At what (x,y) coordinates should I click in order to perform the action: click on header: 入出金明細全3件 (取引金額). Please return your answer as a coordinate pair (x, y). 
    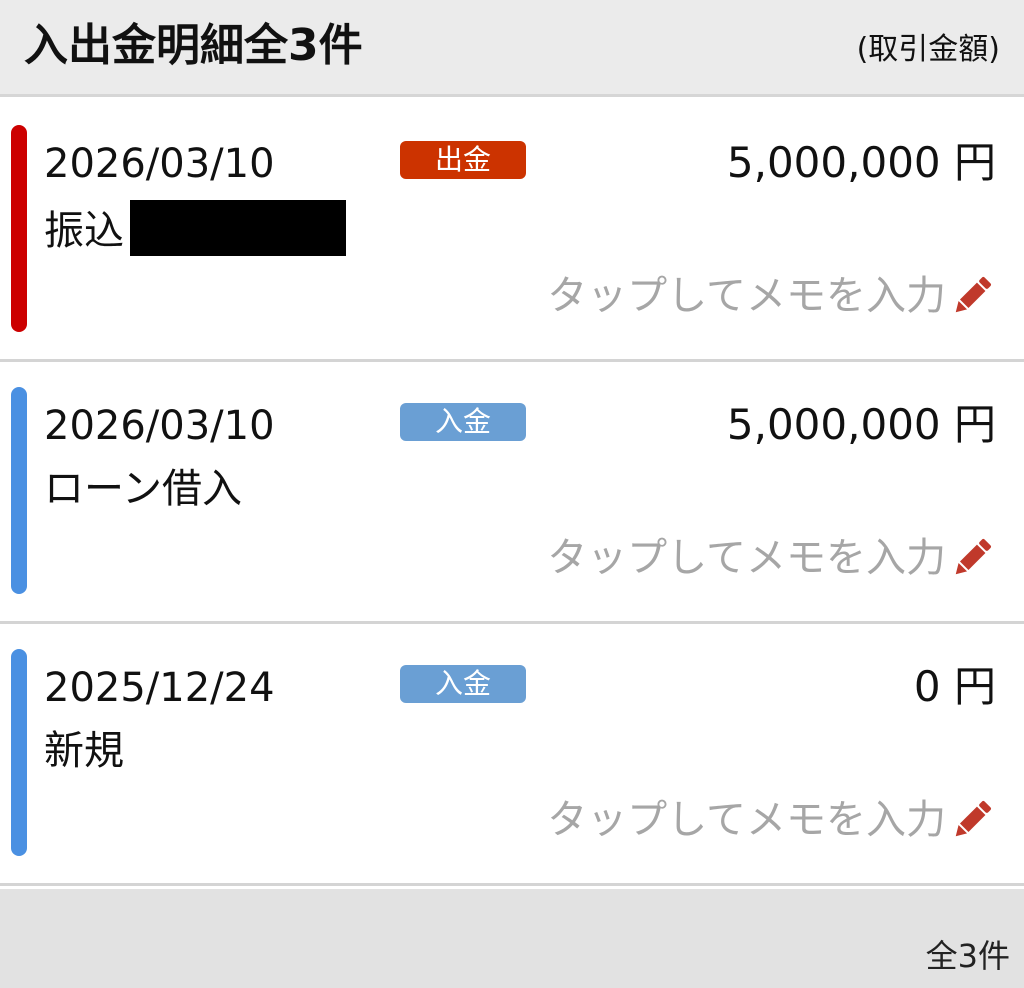
    Looking at the image, I should click on (512, 48).